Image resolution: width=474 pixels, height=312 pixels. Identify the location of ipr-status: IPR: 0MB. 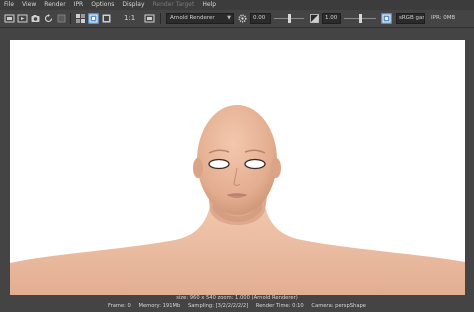
(443, 18).